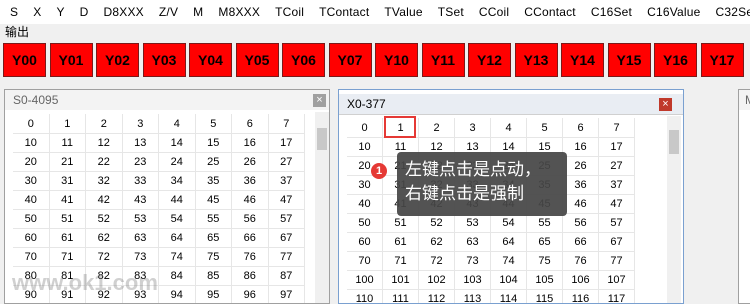 The height and width of the screenshot is (304, 750). What do you see at coordinates (396, 60) in the screenshot?
I see `output-button-y10: Y10` at bounding box center [396, 60].